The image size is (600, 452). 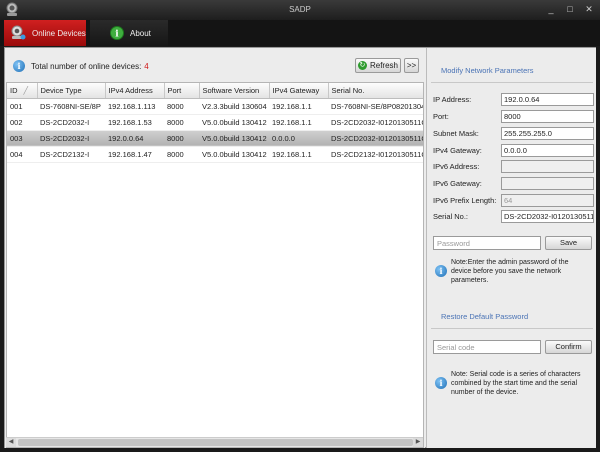 I want to click on sort-indicator-icon: ╱, so click(x=26, y=90).